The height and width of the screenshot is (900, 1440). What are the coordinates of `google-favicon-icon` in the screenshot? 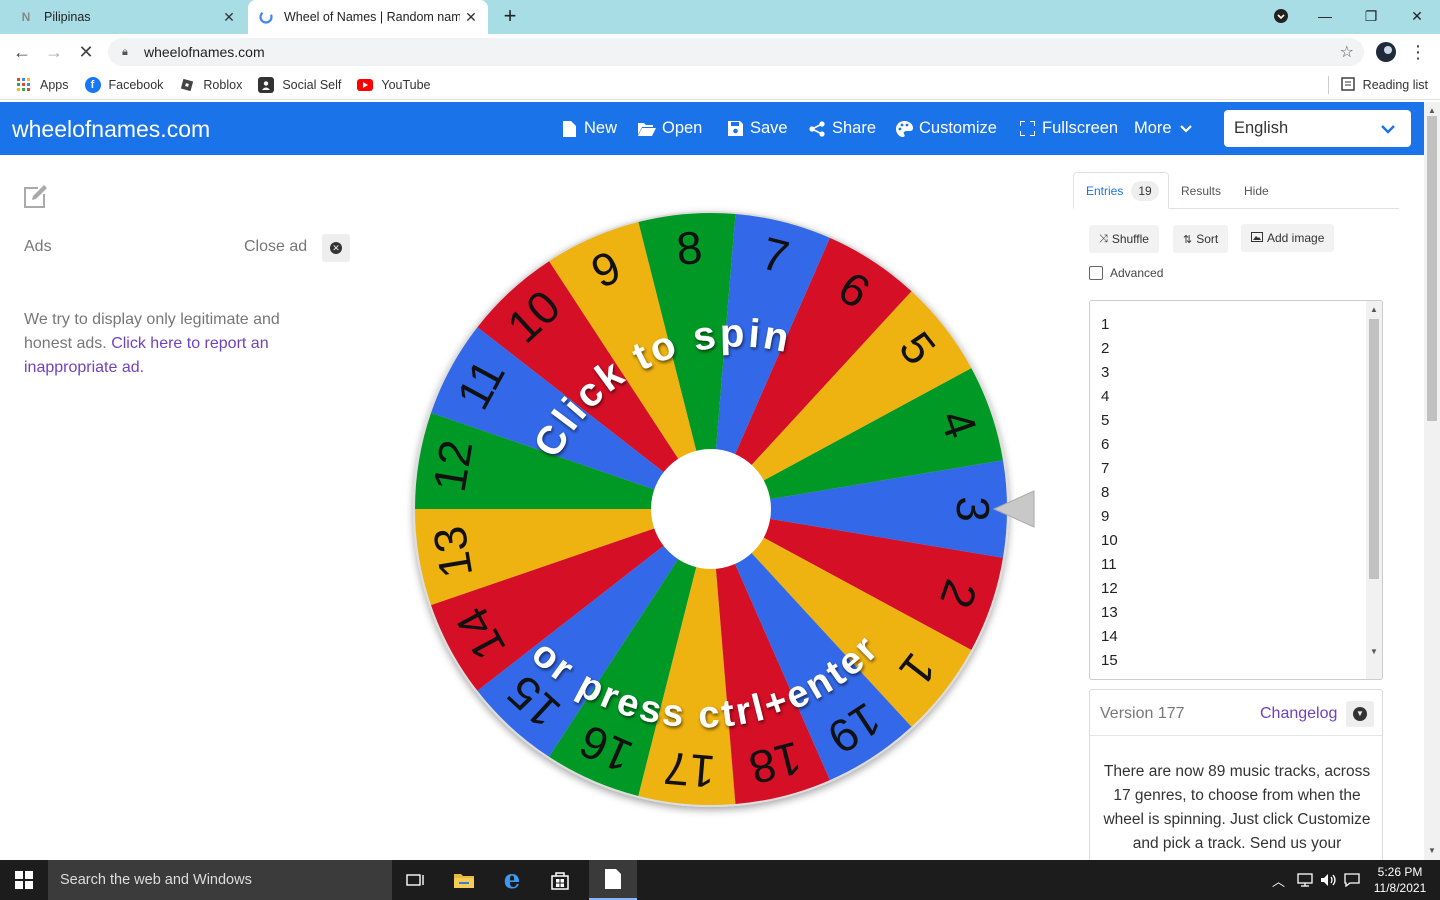 It's located at (266, 17).